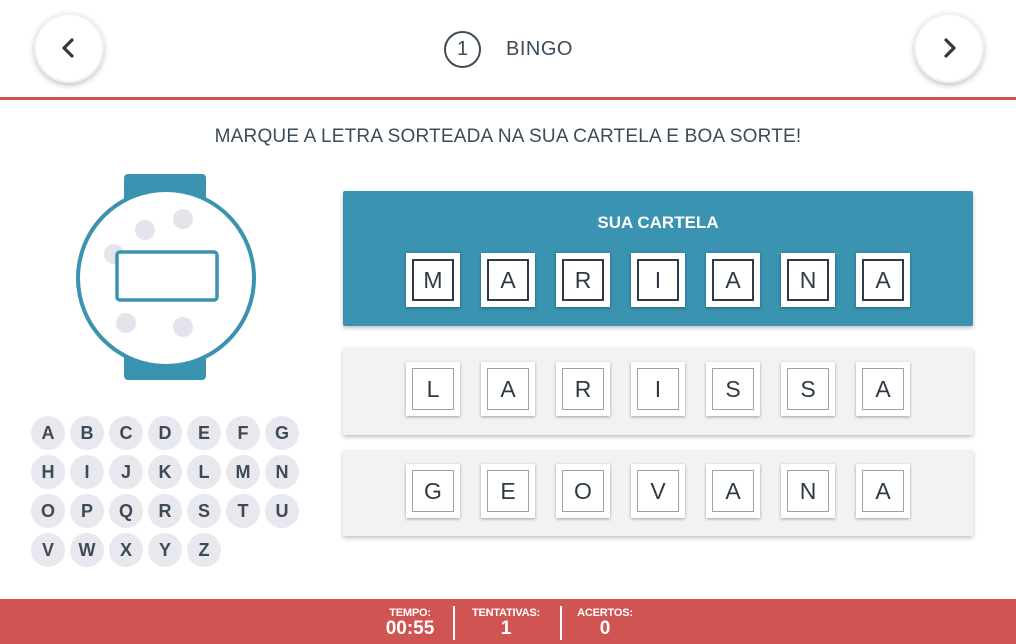  Describe the element at coordinates (165, 511) in the screenshot. I see `letter-button-r: R` at that location.